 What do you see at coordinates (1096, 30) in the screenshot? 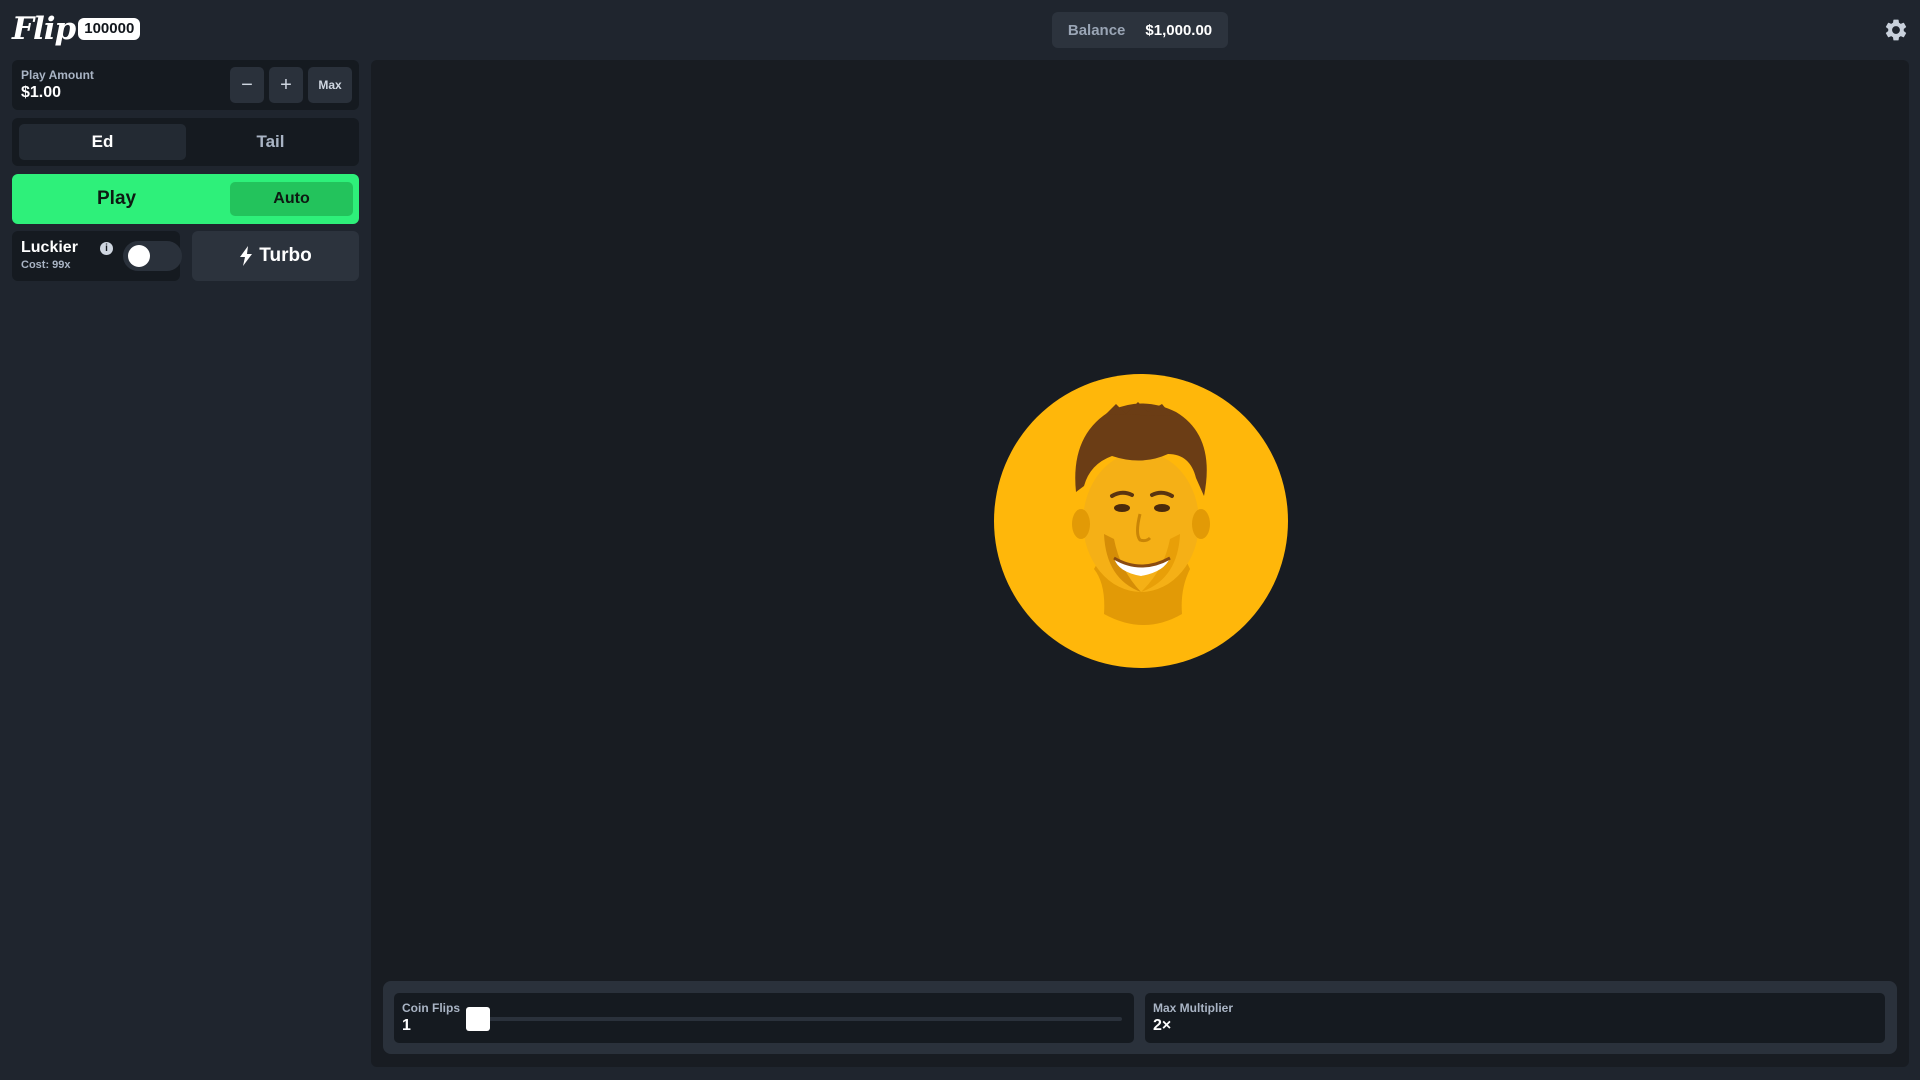
I see `balance-label: Balance` at bounding box center [1096, 30].